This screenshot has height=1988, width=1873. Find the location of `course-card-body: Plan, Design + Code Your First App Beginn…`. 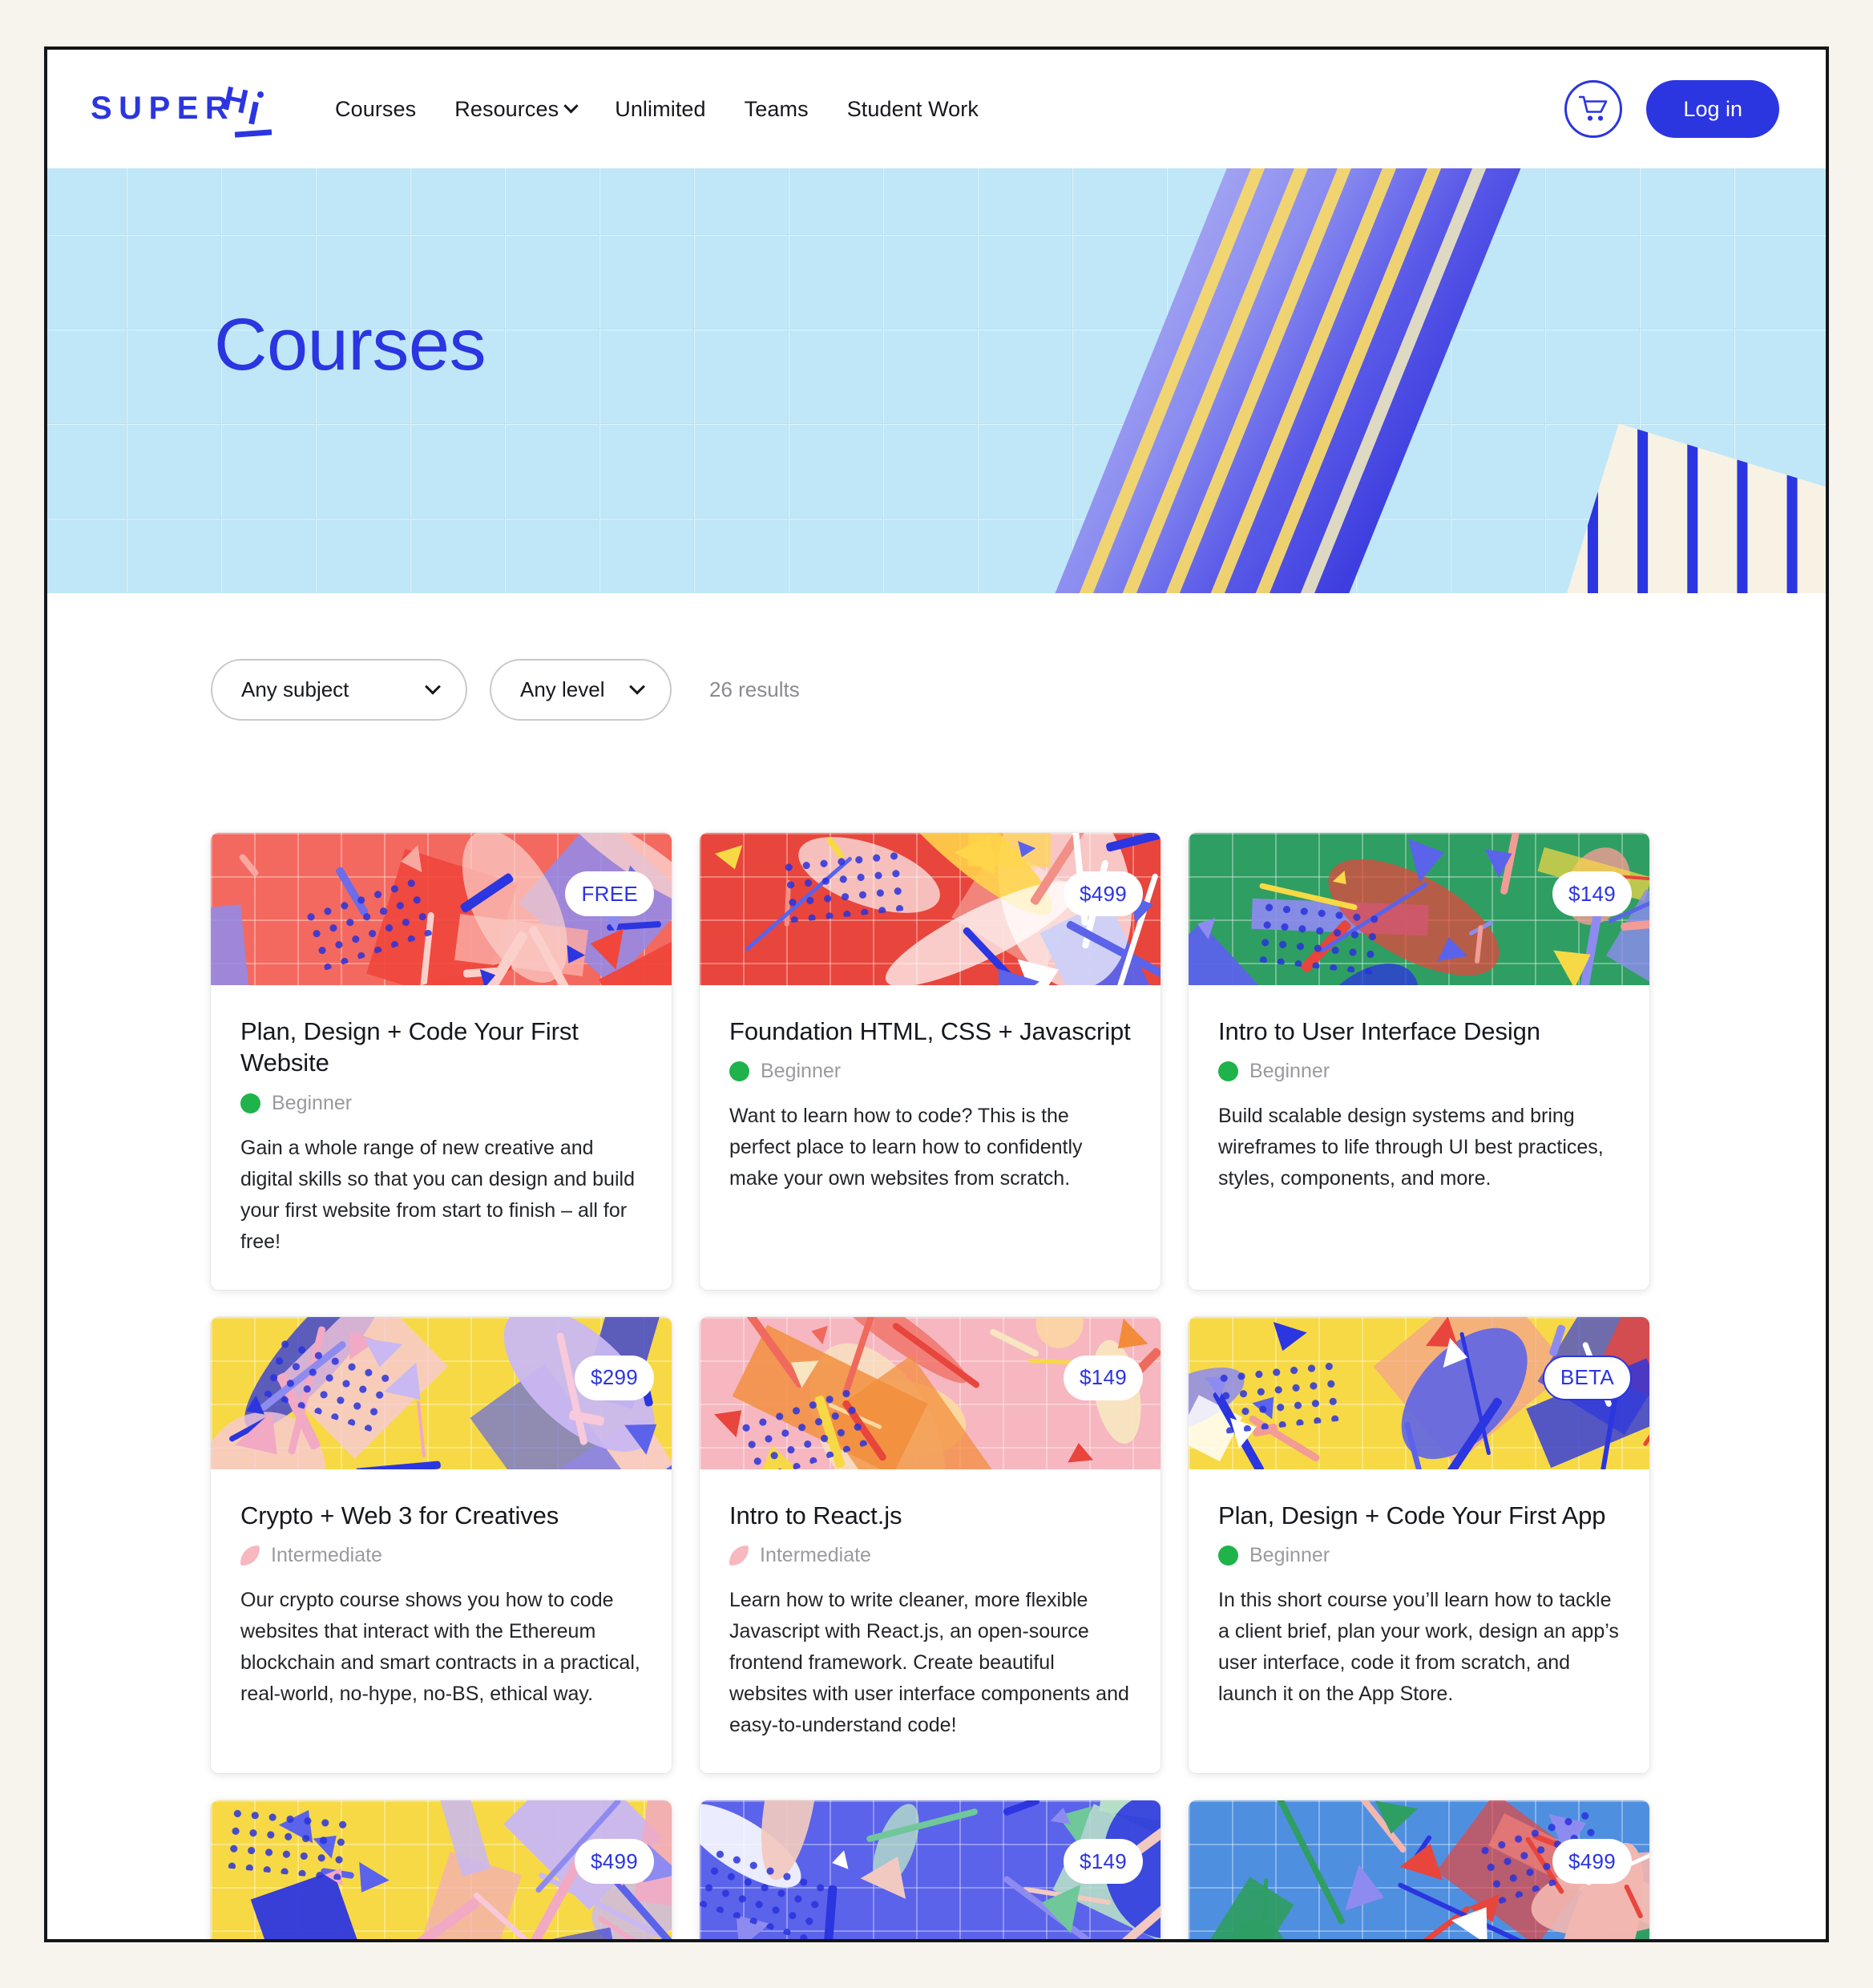

course-card-body: Plan, Design + Code Your First App Beginn… is located at coordinates (1419, 1605).